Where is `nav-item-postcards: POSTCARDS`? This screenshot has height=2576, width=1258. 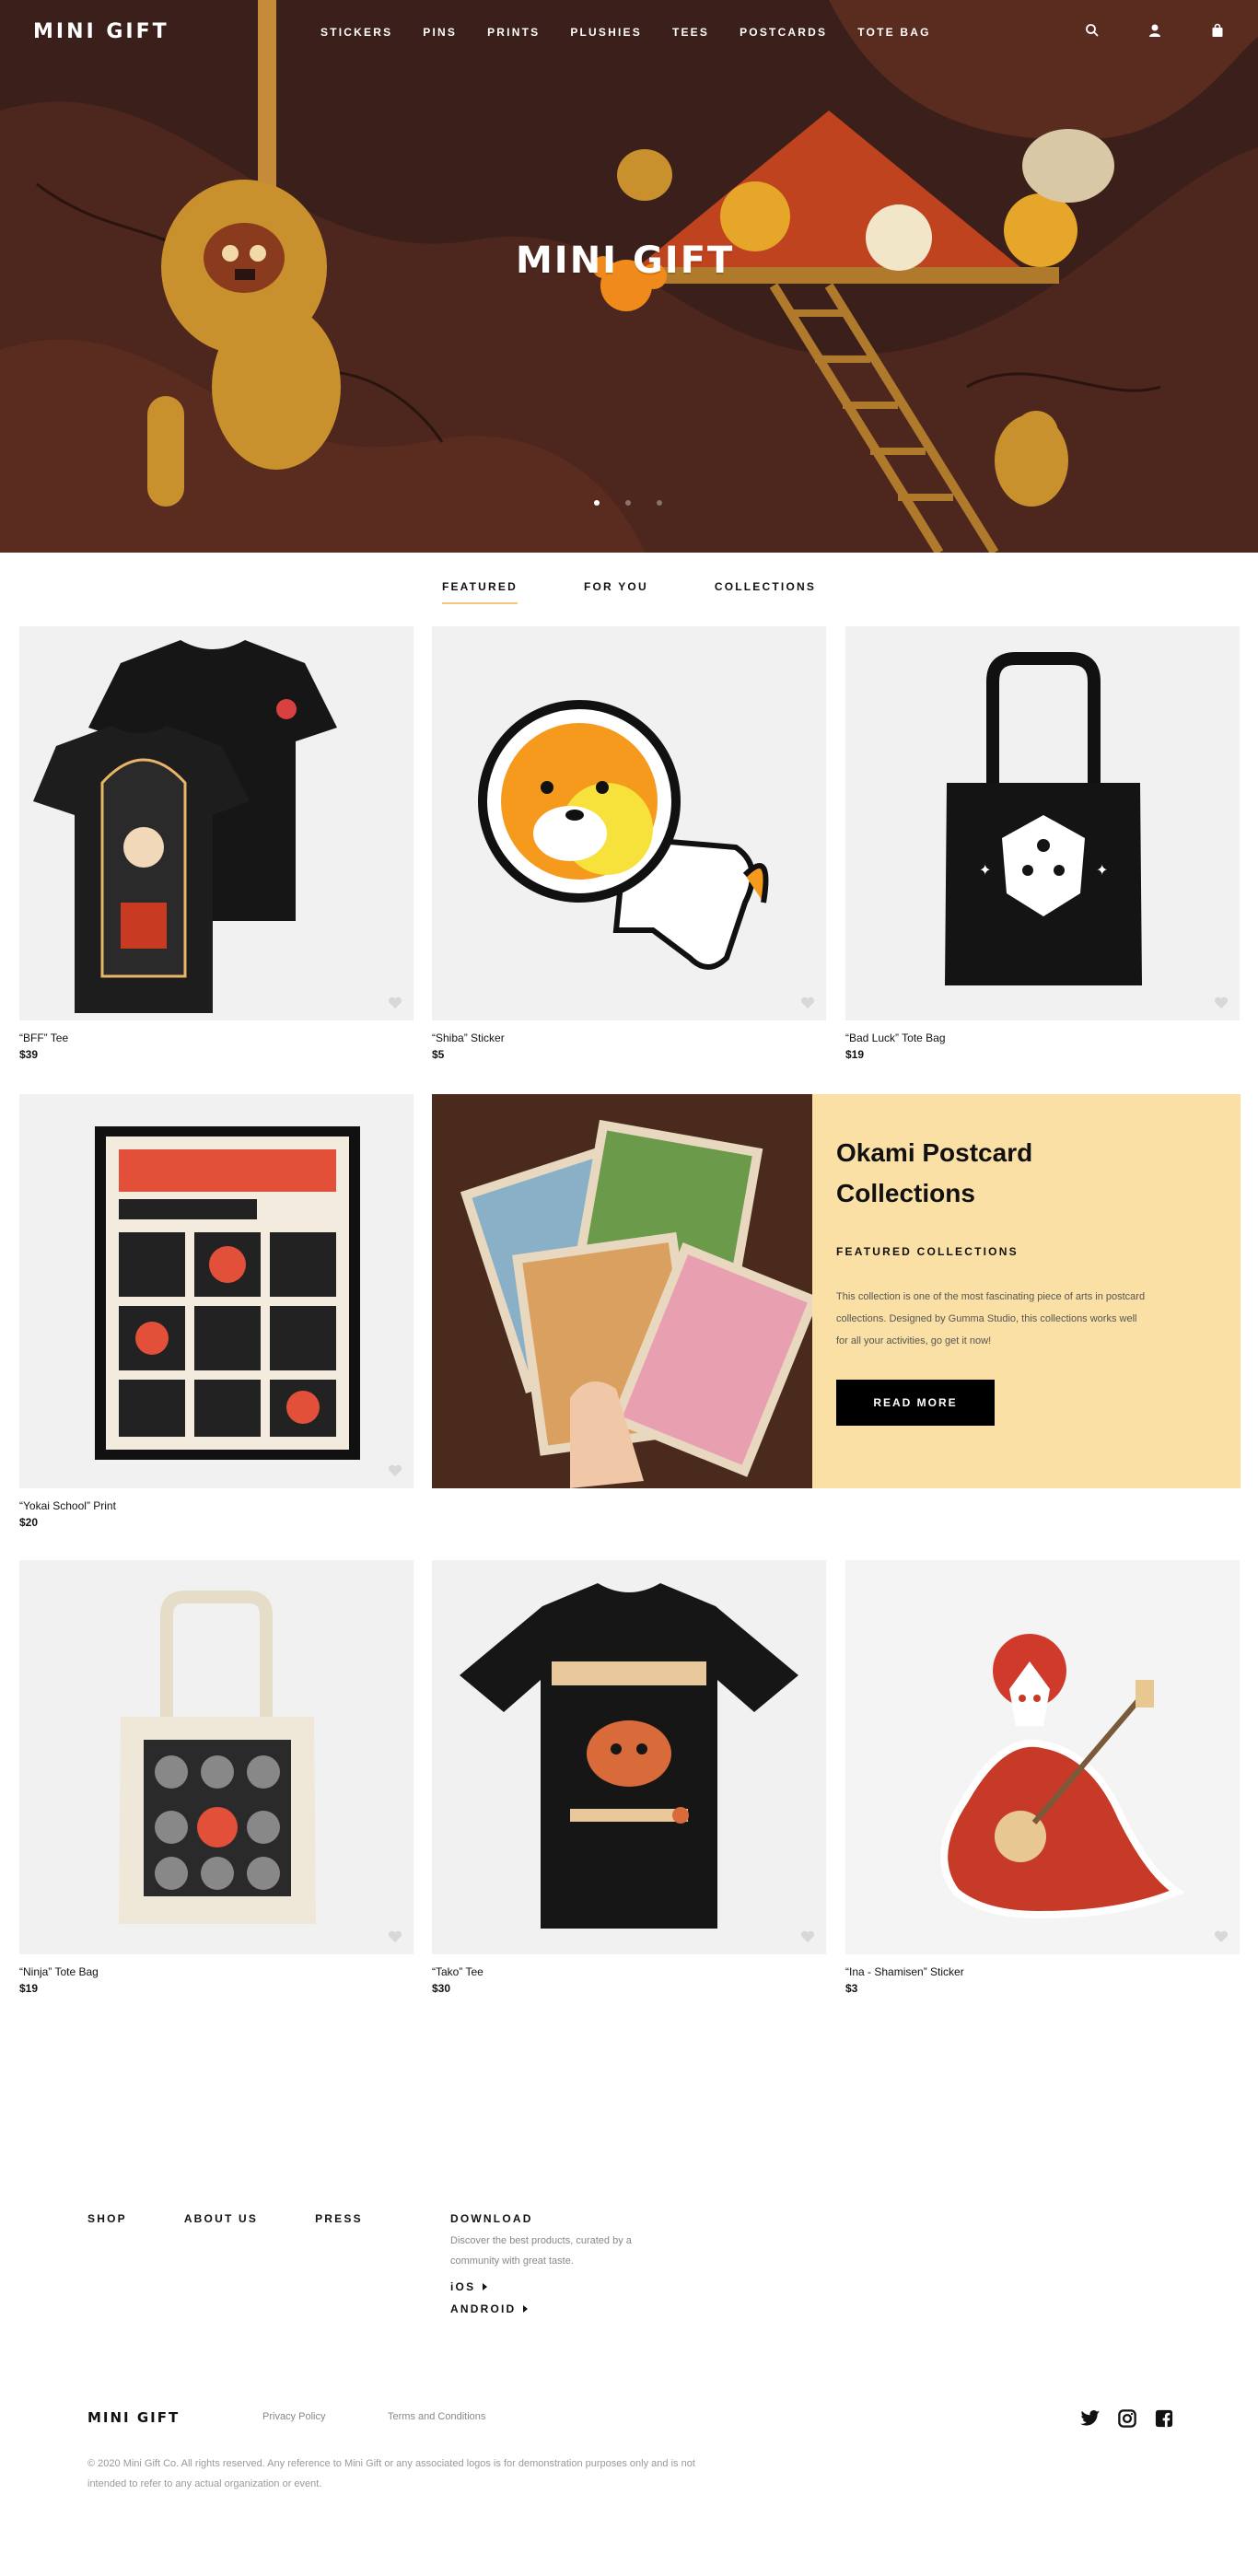
nav-item-postcards: POSTCARDS is located at coordinates (783, 32).